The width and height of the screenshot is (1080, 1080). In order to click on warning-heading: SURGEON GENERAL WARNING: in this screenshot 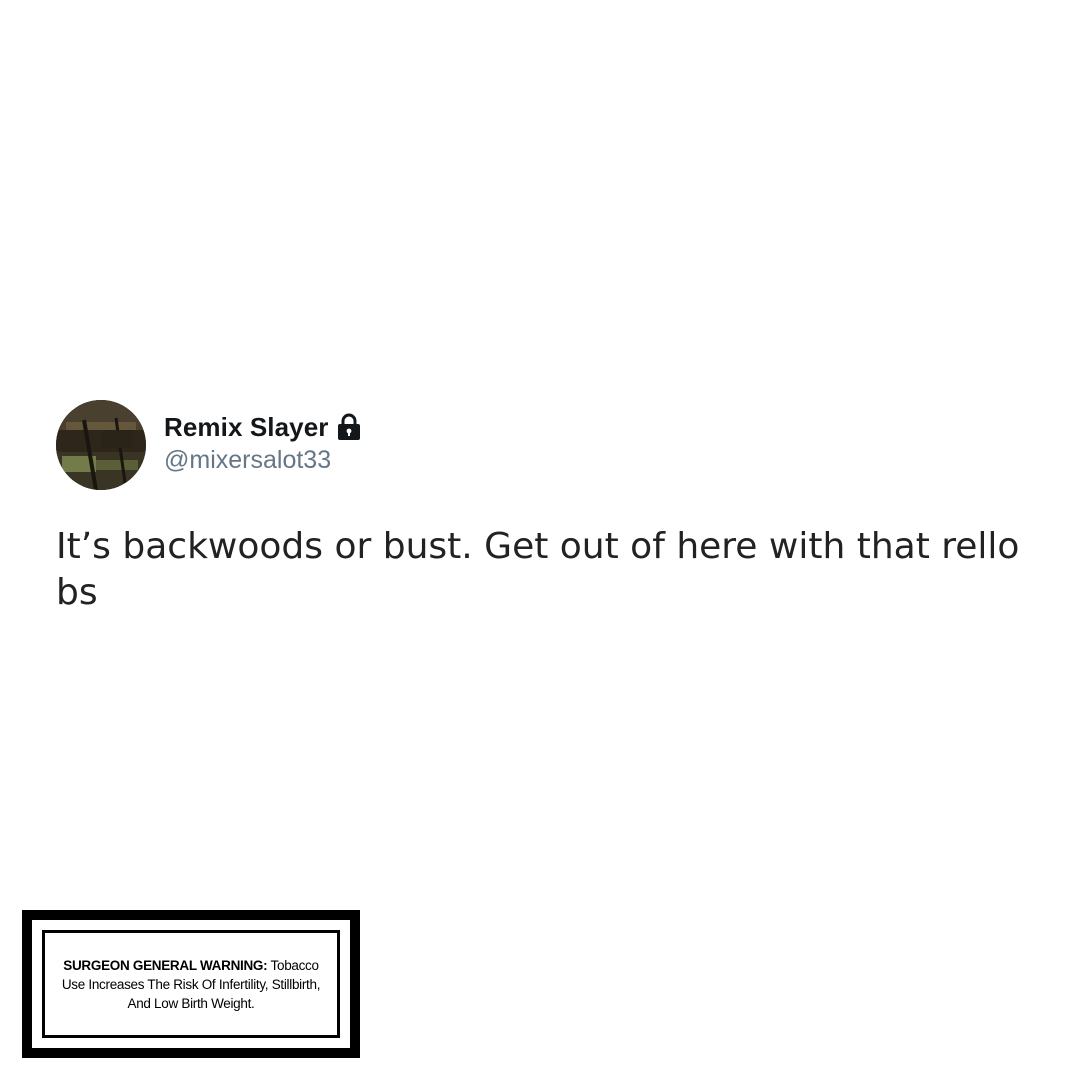, I will do `click(165, 965)`.